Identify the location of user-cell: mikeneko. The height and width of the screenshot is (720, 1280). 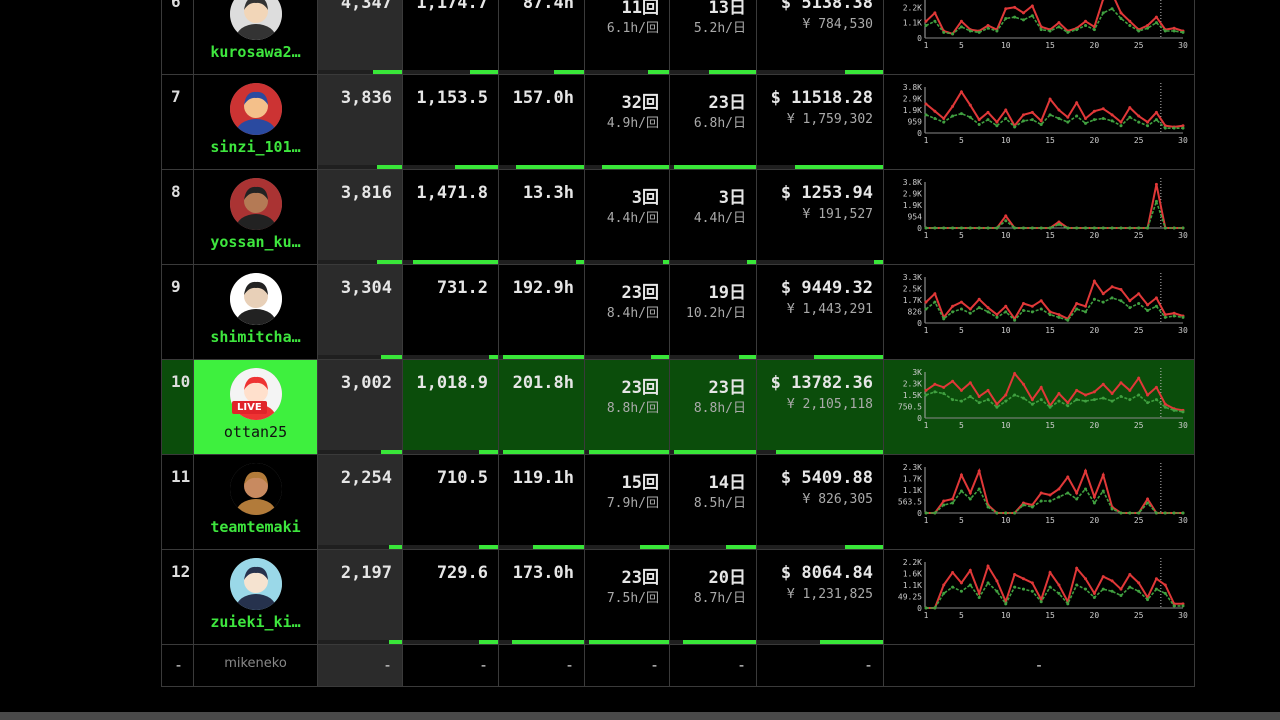
(256, 666).